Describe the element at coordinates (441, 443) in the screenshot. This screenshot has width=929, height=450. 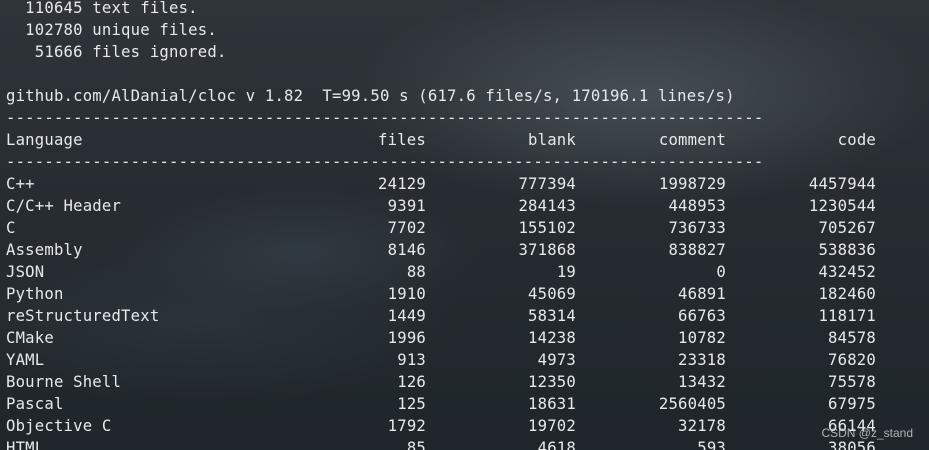
I see `table-row: HTML 85 4618 593 38056` at that location.